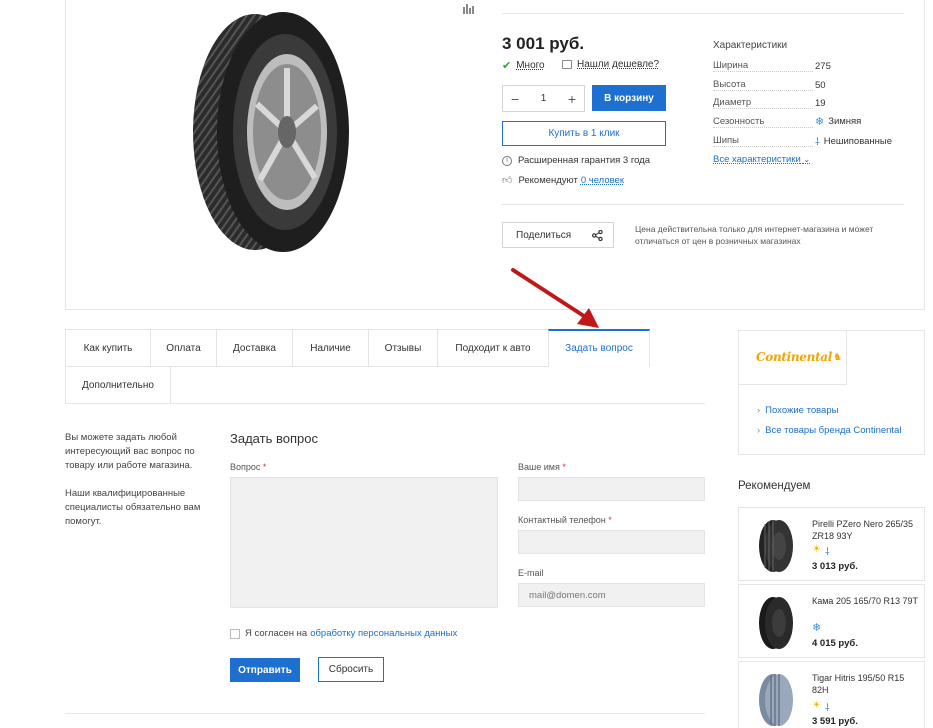 This screenshot has height=728, width=933. I want to click on recommended-item-name: Кама 205 165/70 R13 79T, so click(866, 601).